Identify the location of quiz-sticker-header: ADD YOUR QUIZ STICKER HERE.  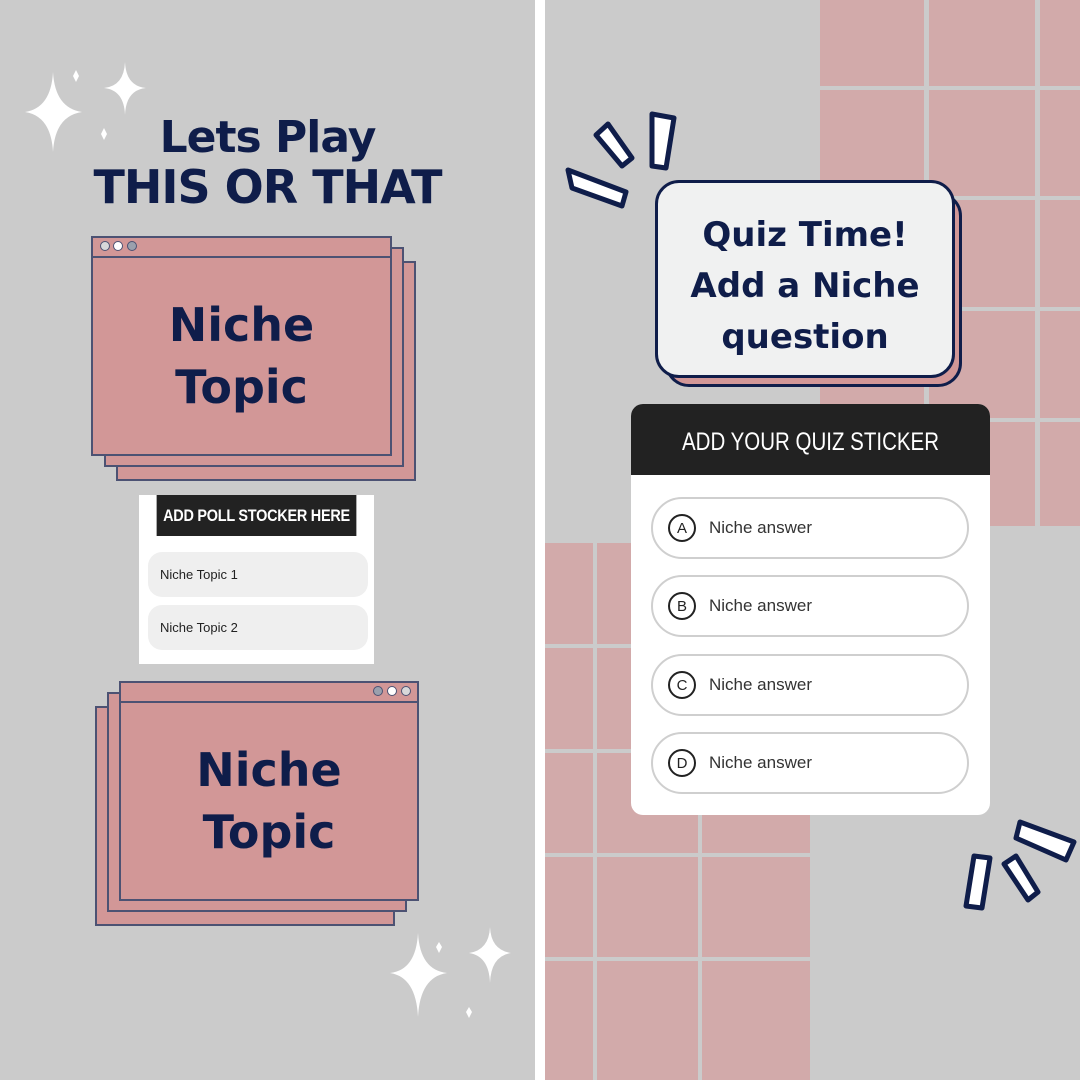
(810, 468).